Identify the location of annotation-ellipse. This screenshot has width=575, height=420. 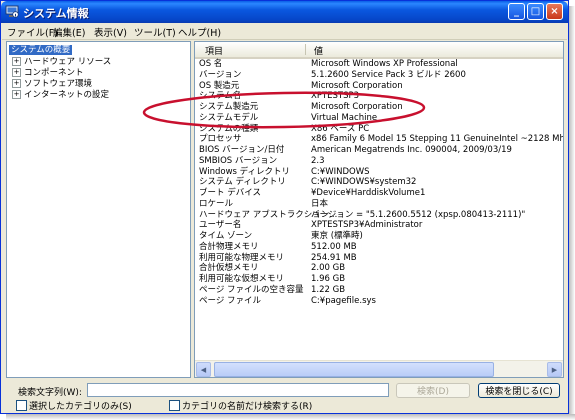
(284, 110).